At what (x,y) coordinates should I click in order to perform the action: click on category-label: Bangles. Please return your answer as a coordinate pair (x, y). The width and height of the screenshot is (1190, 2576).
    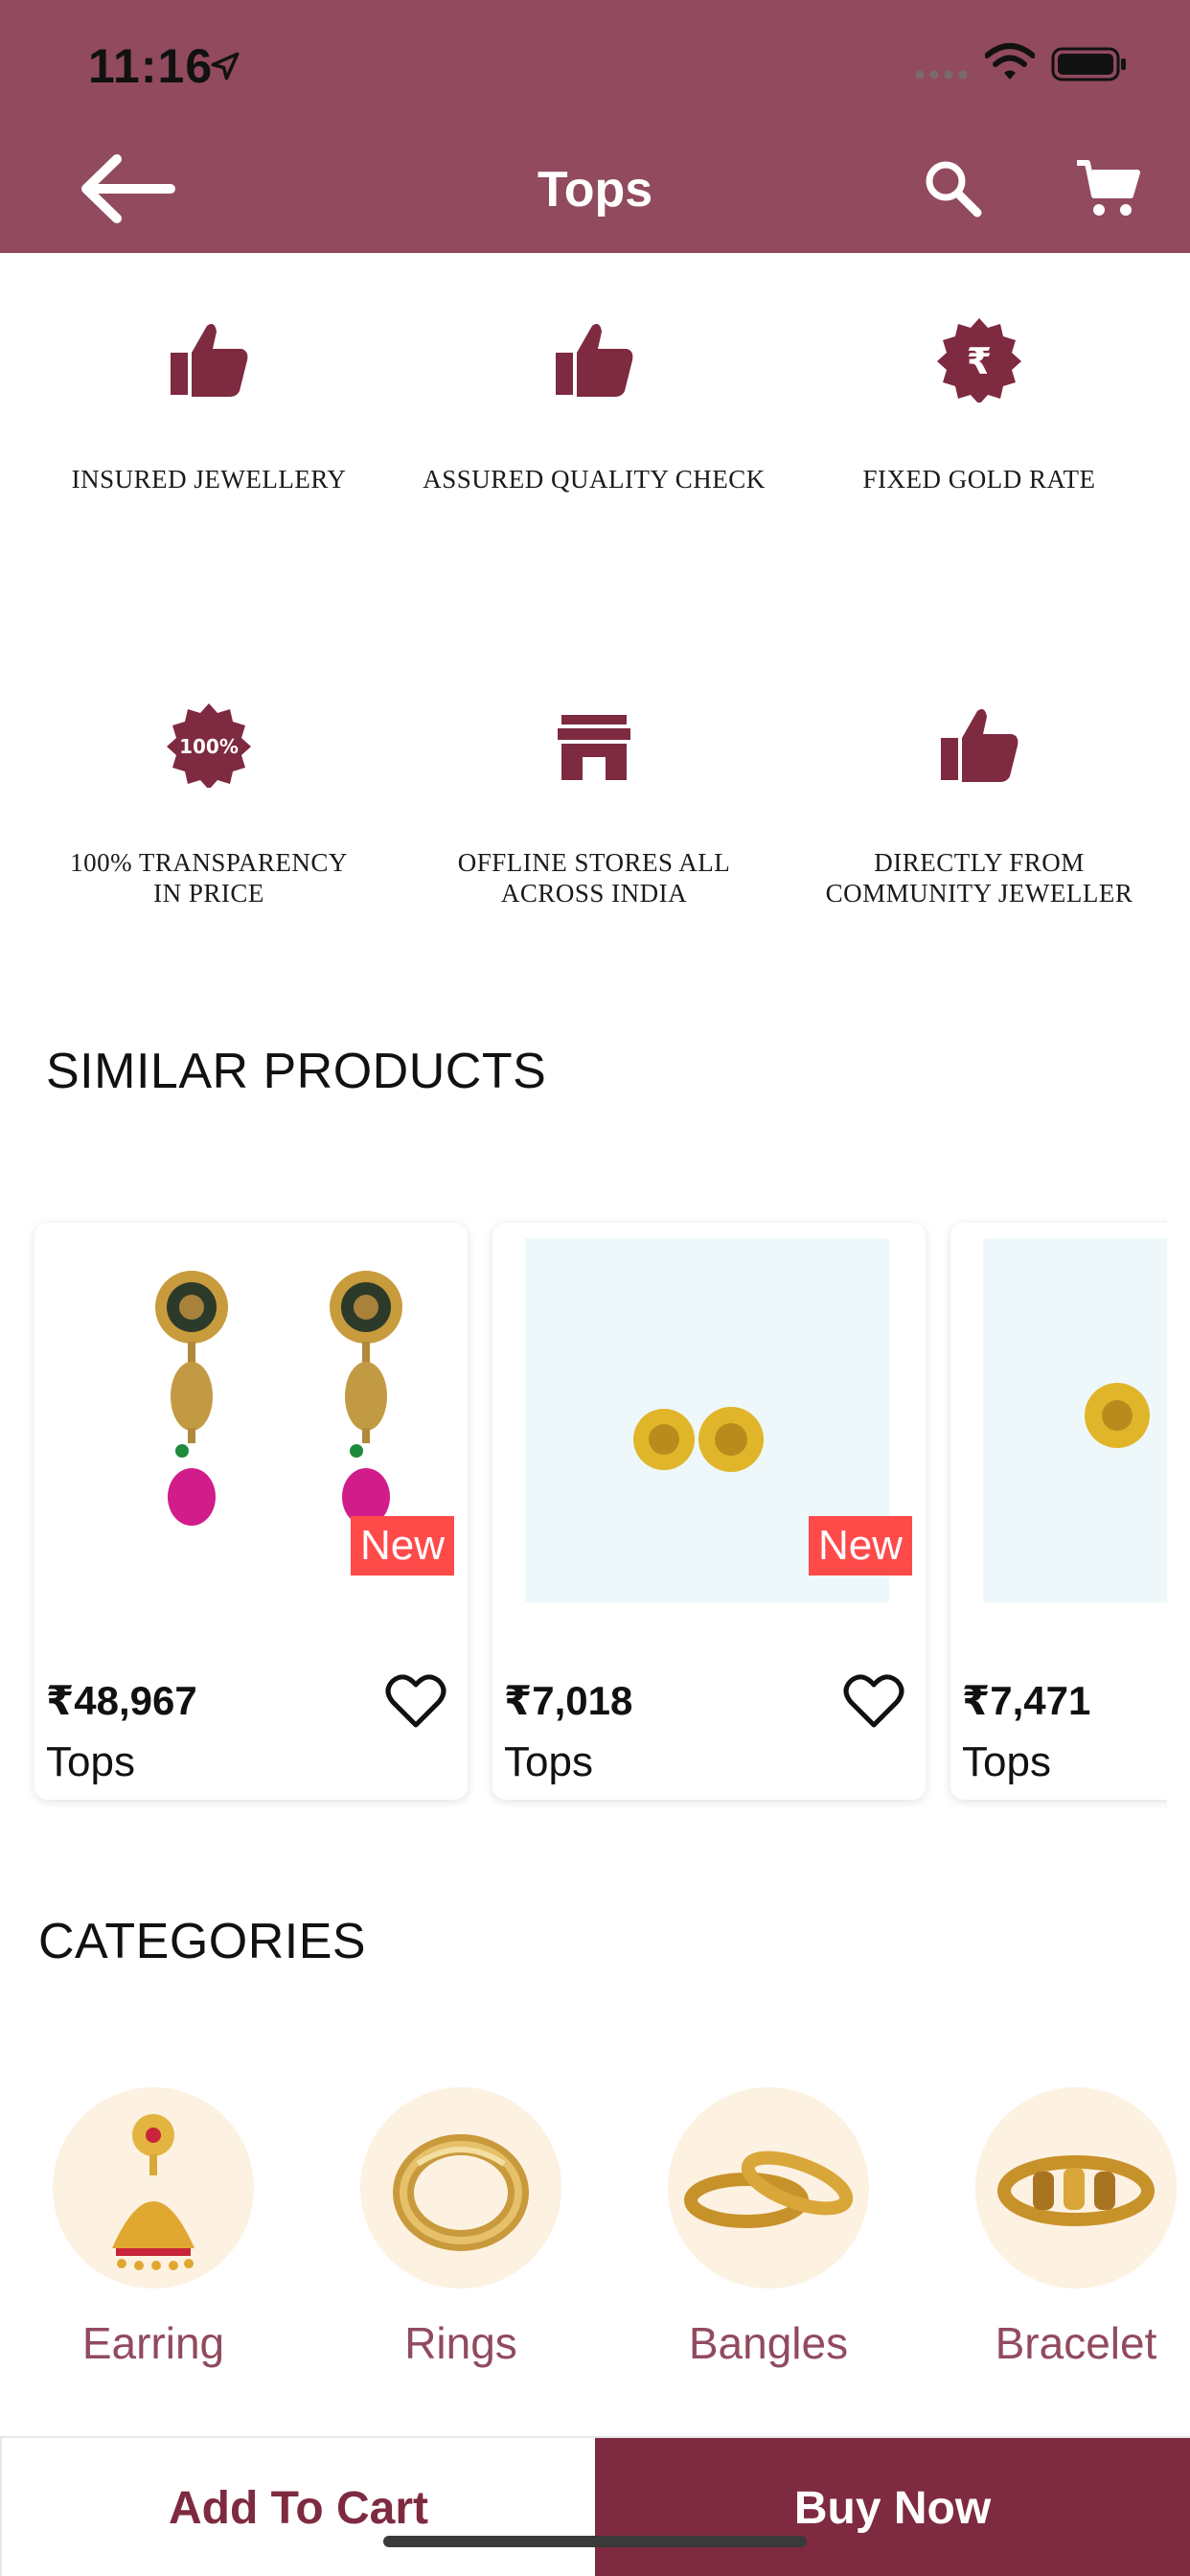
    Looking at the image, I should click on (769, 2343).